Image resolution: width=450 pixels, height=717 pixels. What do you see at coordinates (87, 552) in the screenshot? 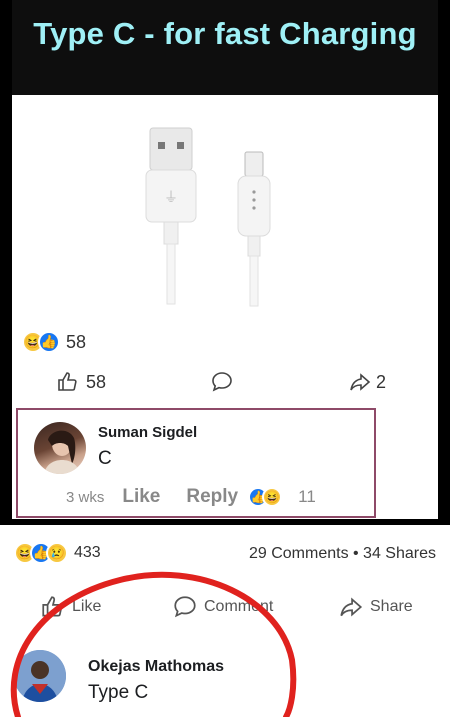
I see `outer-reaction-count: 433` at bounding box center [87, 552].